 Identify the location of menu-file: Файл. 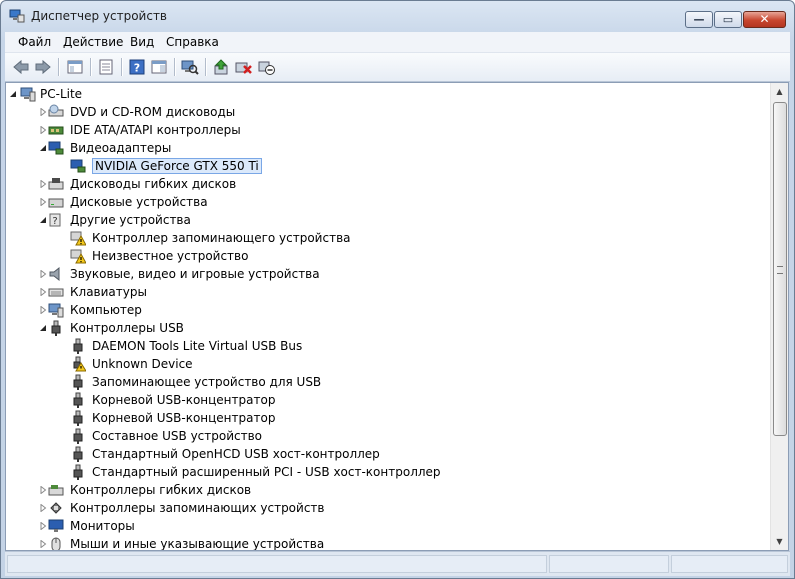
(34, 42).